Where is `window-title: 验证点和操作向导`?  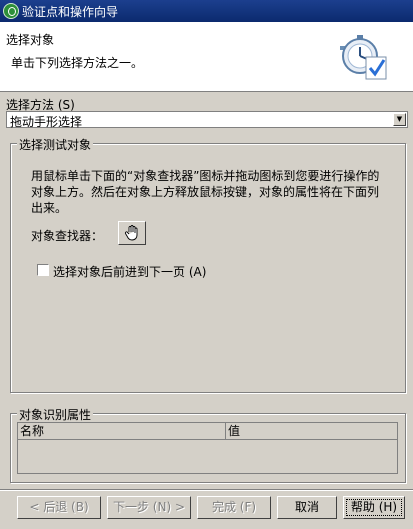 window-title: 验证点和操作向导 is located at coordinates (70, 12).